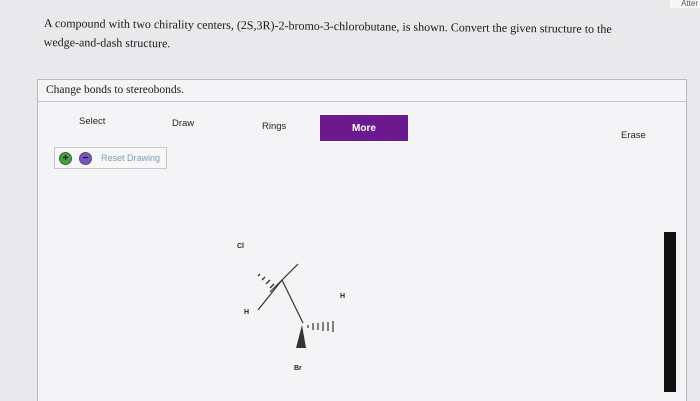 The width and height of the screenshot is (700, 401). Describe the element at coordinates (670, 312) in the screenshot. I see `vertical-scrollbar` at that location.